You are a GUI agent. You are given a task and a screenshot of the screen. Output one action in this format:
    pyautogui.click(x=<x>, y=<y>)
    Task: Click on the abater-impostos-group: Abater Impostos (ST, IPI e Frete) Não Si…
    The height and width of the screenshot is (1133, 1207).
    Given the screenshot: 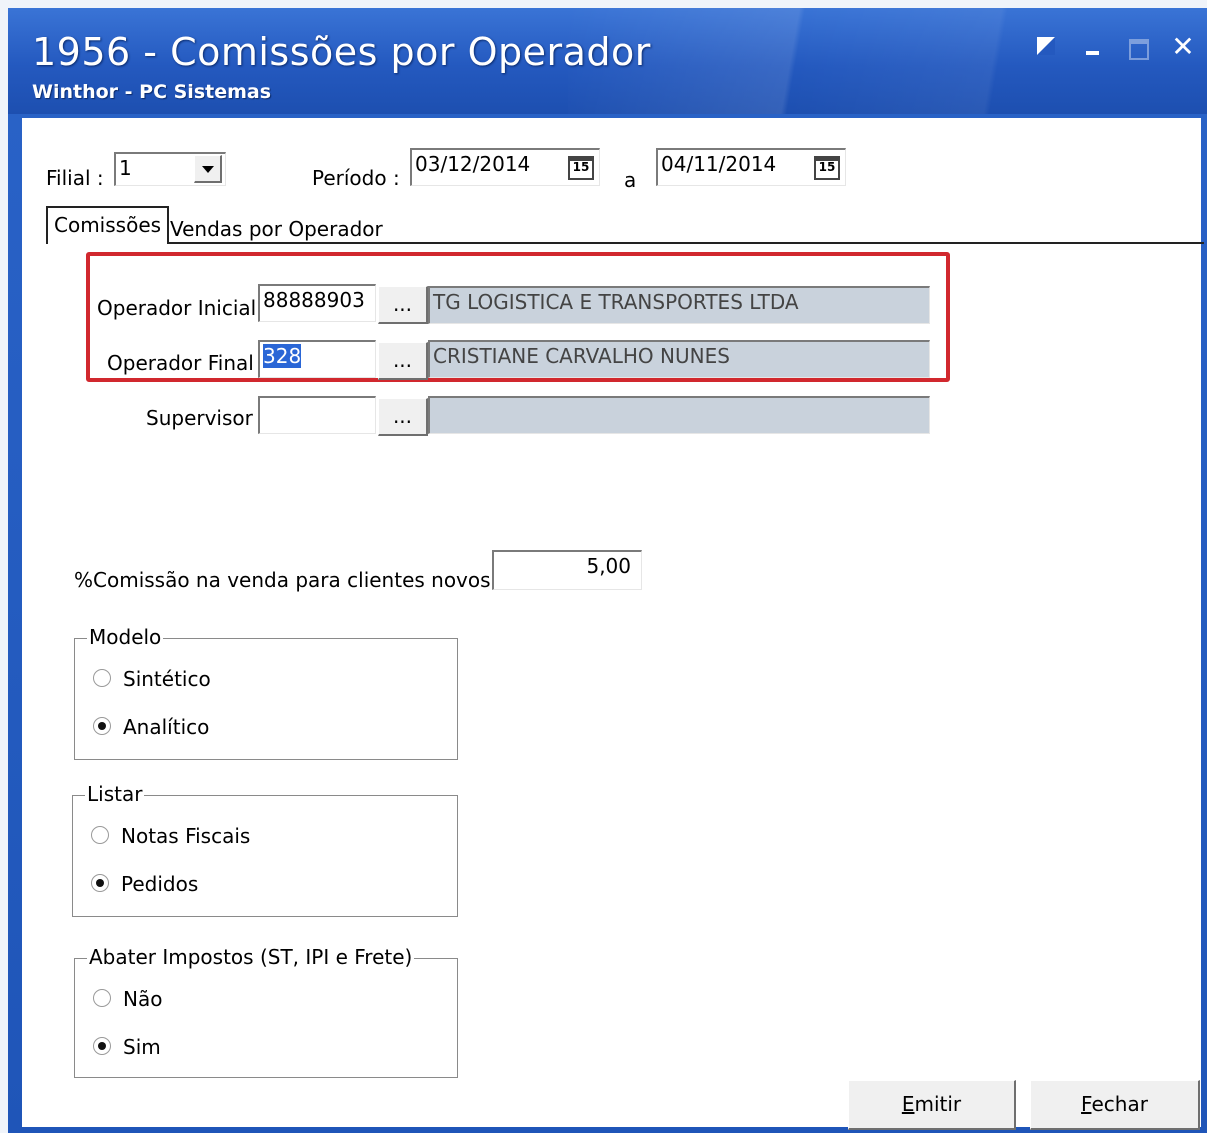 What is the action you would take?
    pyautogui.click(x=266, y=1011)
    